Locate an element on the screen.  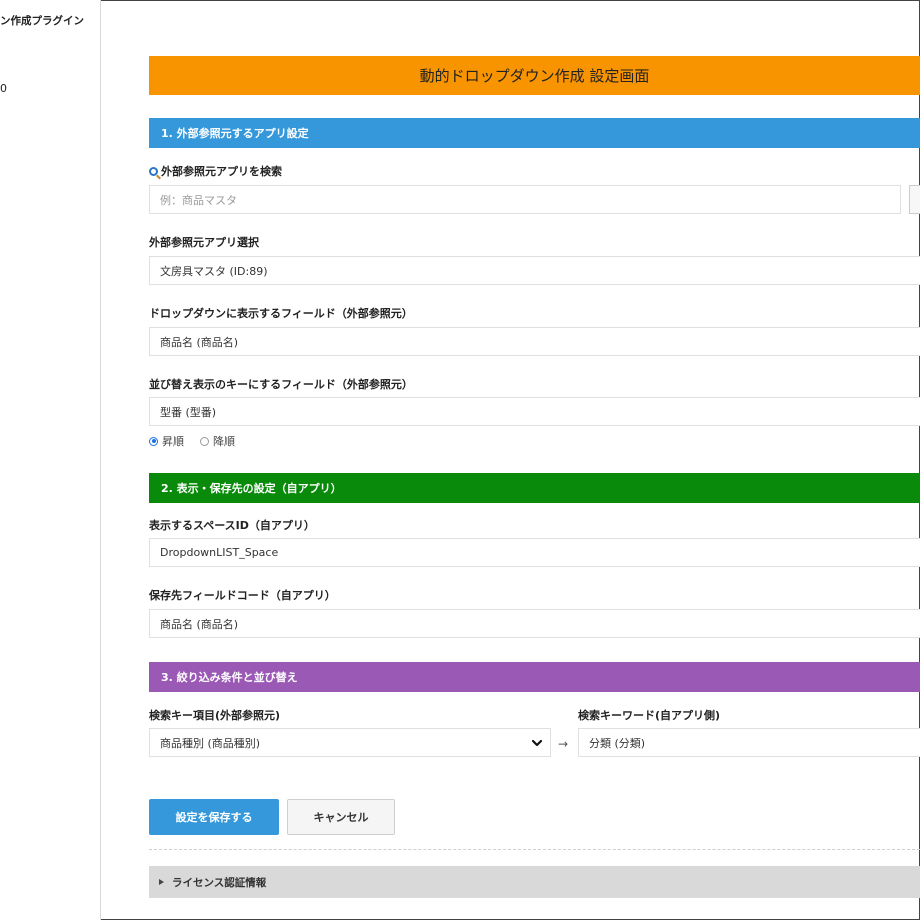
save-field-label: 保存先フィールドコード（自アプリ） is located at coordinates (242, 595).